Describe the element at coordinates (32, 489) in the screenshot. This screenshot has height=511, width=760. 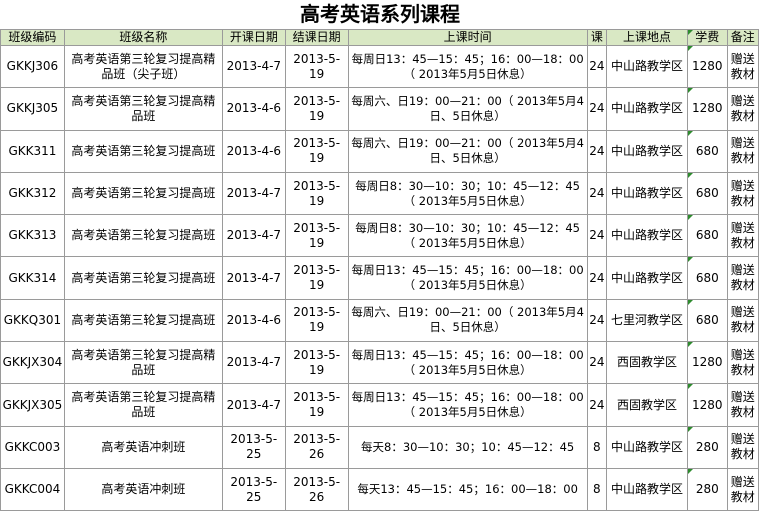
I see `cell-code: GKKC004` at that location.